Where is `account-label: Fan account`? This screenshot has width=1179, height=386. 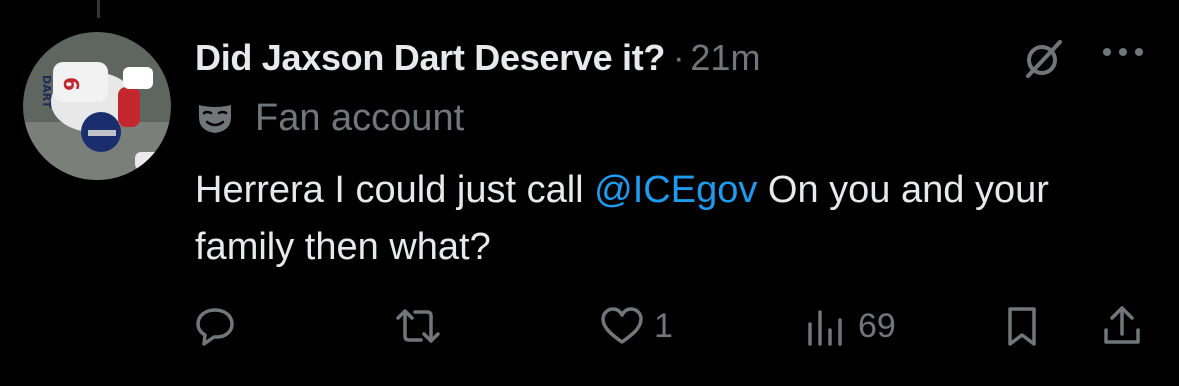
account-label: Fan account is located at coordinates (329, 118).